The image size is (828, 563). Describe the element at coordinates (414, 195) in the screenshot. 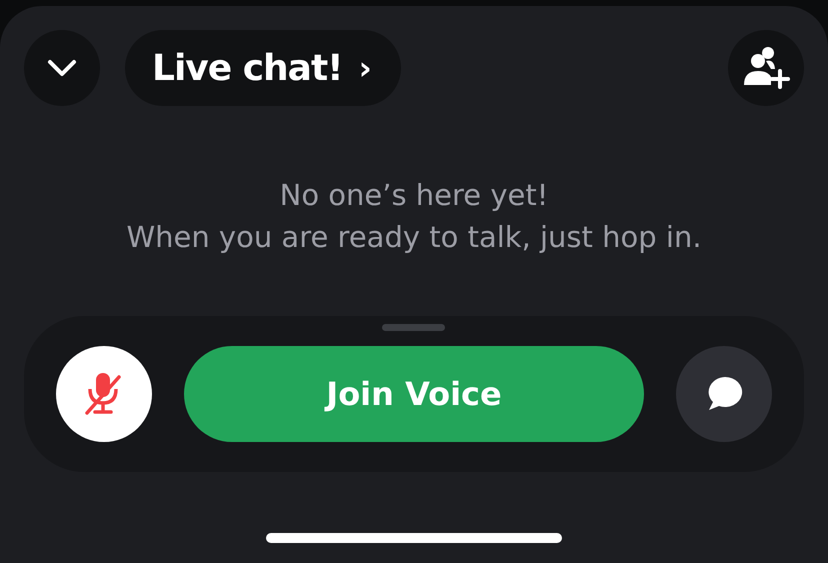

I see `empty-state-text: No one’s here yet!` at that location.